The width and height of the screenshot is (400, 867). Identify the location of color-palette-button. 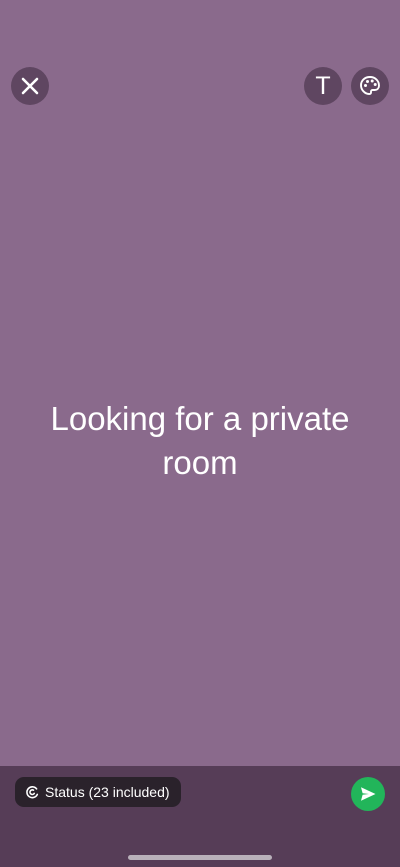
(370, 86).